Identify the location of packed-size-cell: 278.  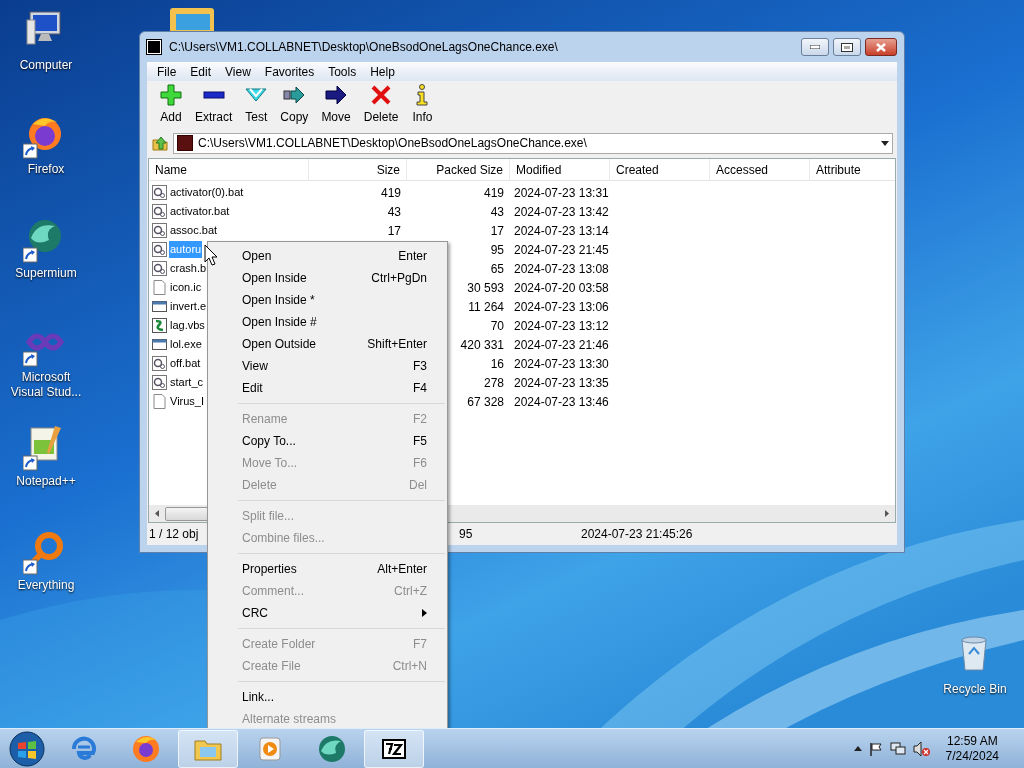
(493, 382).